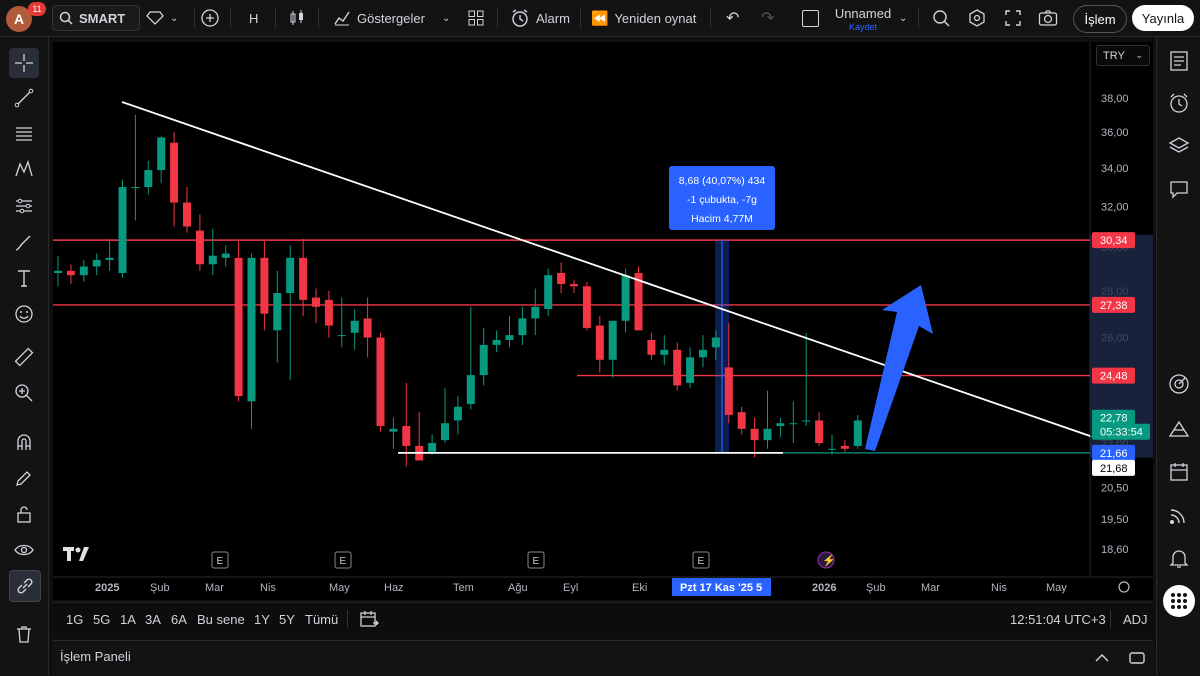 This screenshot has width=1200, height=676. Describe the element at coordinates (24, 242) in the screenshot. I see `brush-tool` at that location.